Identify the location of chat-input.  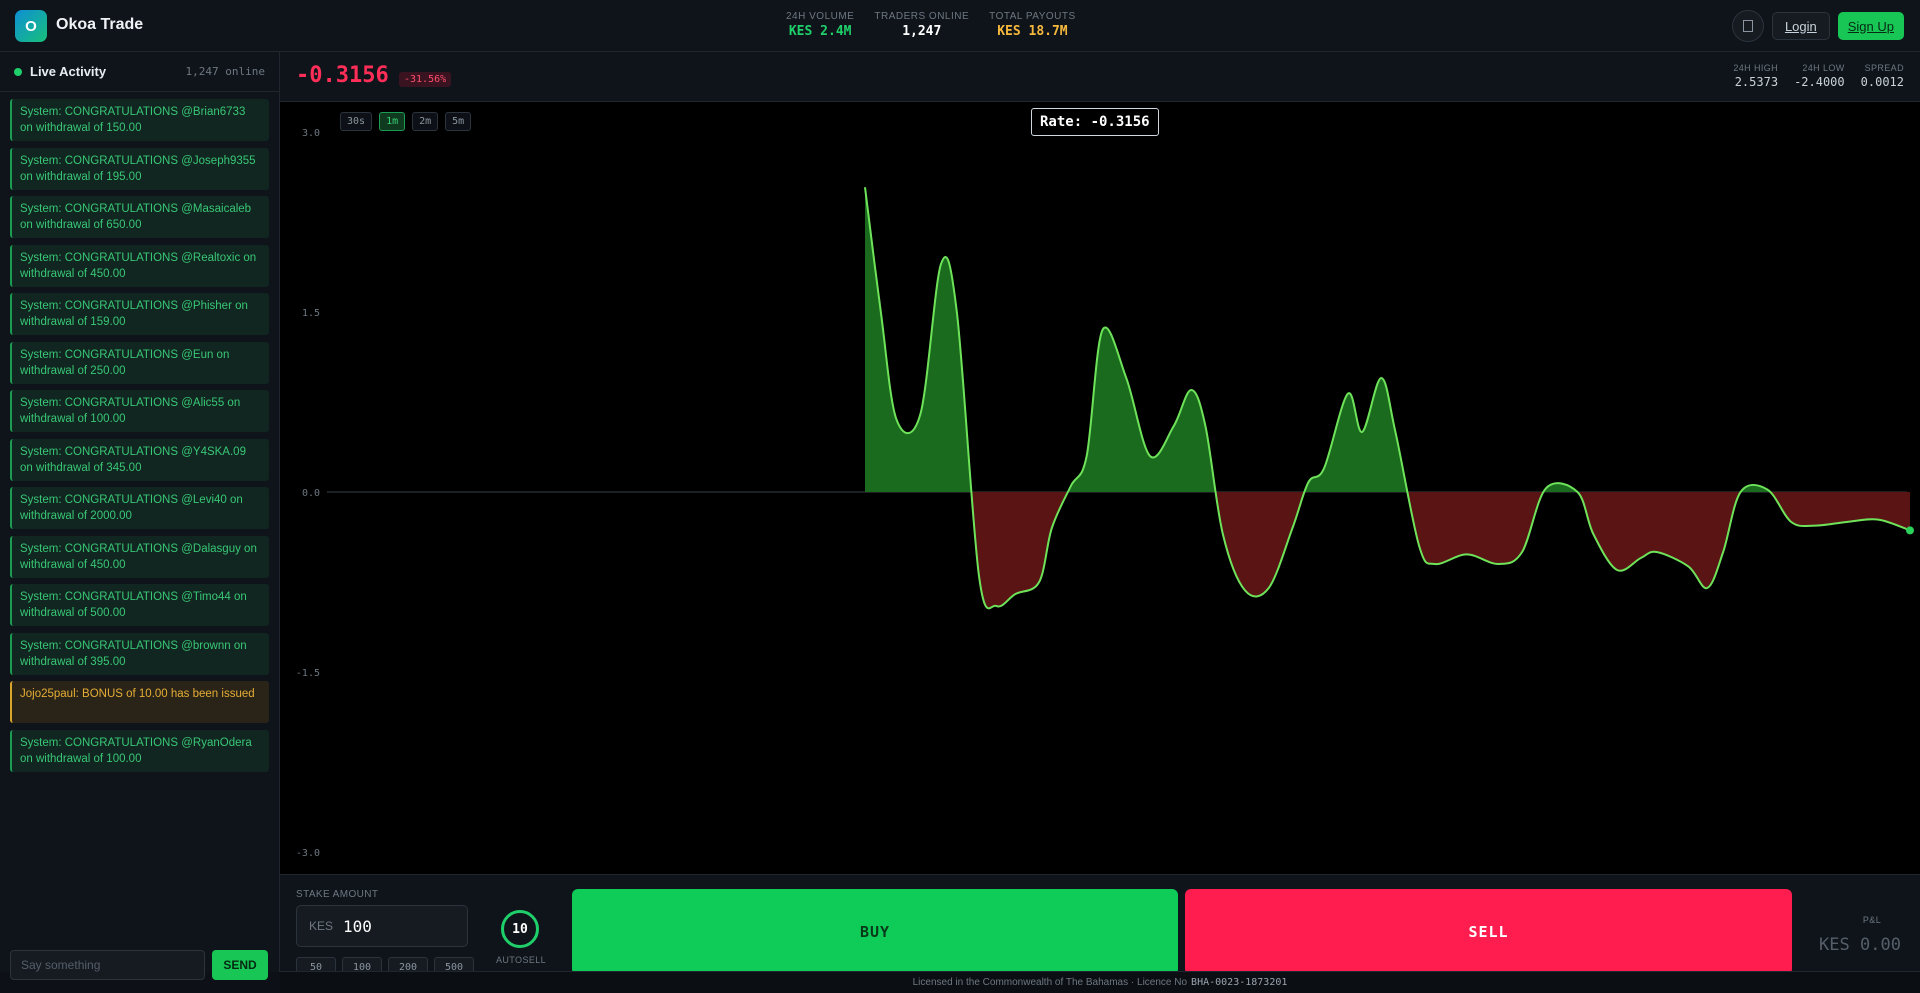
(107, 965).